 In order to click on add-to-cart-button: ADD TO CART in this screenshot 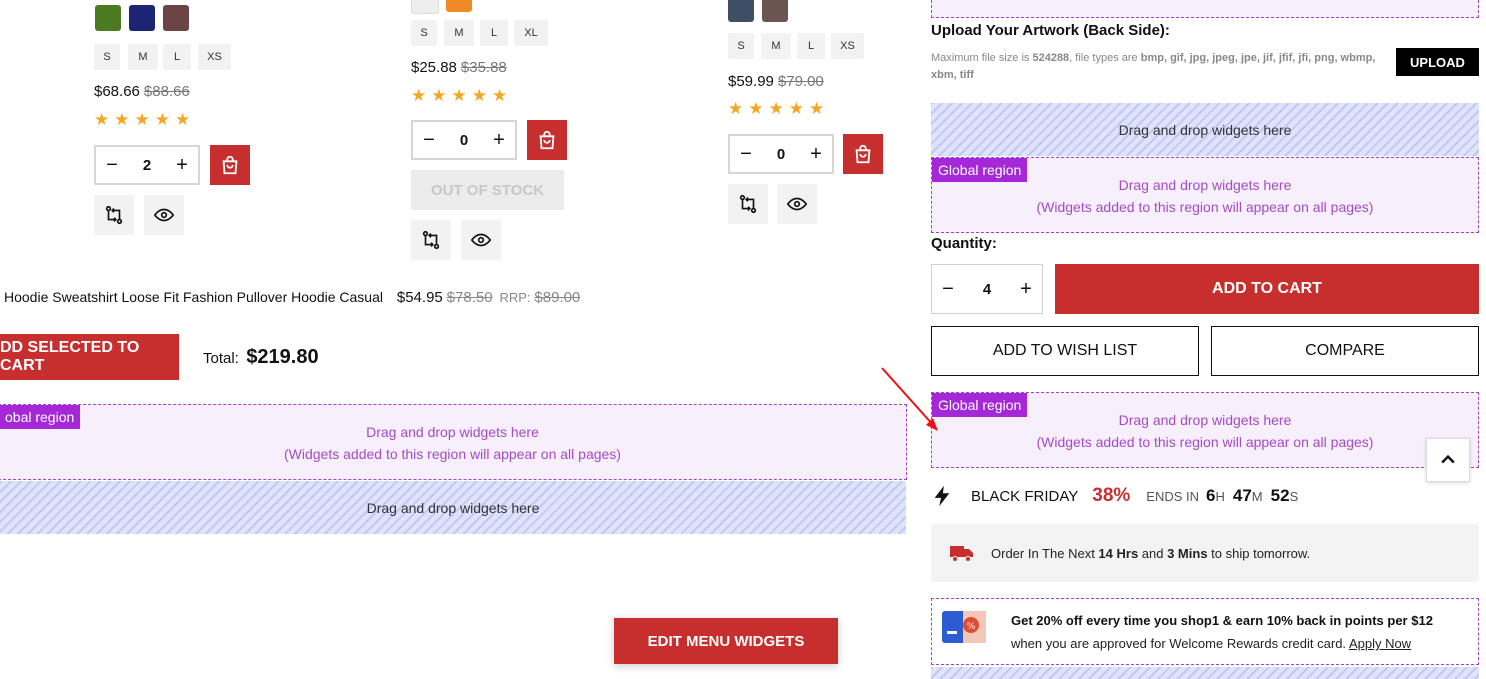, I will do `click(1267, 289)`.